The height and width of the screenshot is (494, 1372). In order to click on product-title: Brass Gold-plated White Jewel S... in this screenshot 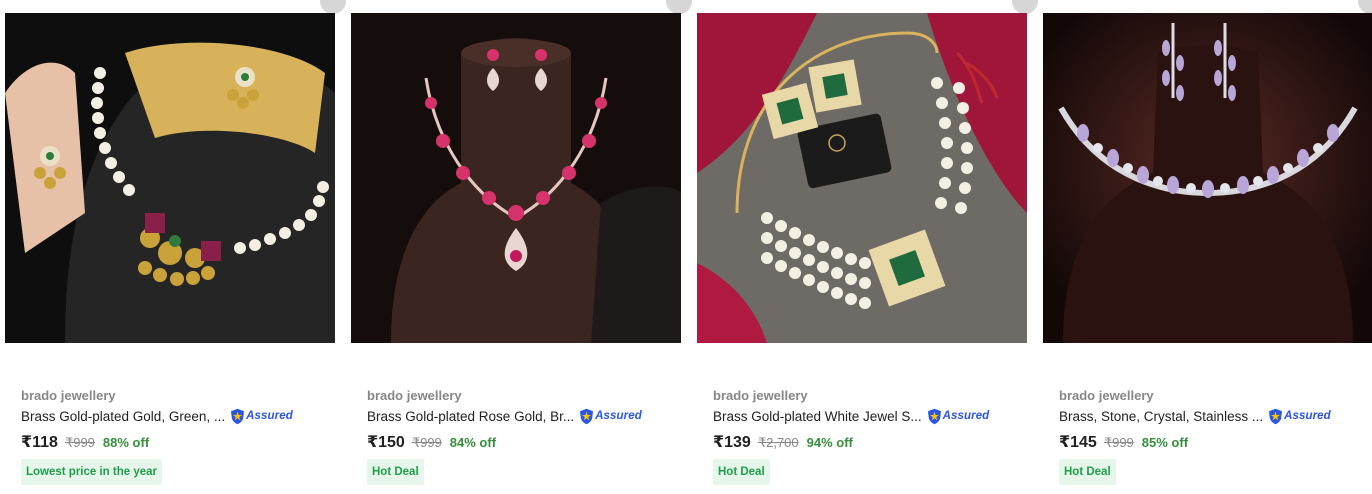, I will do `click(817, 416)`.